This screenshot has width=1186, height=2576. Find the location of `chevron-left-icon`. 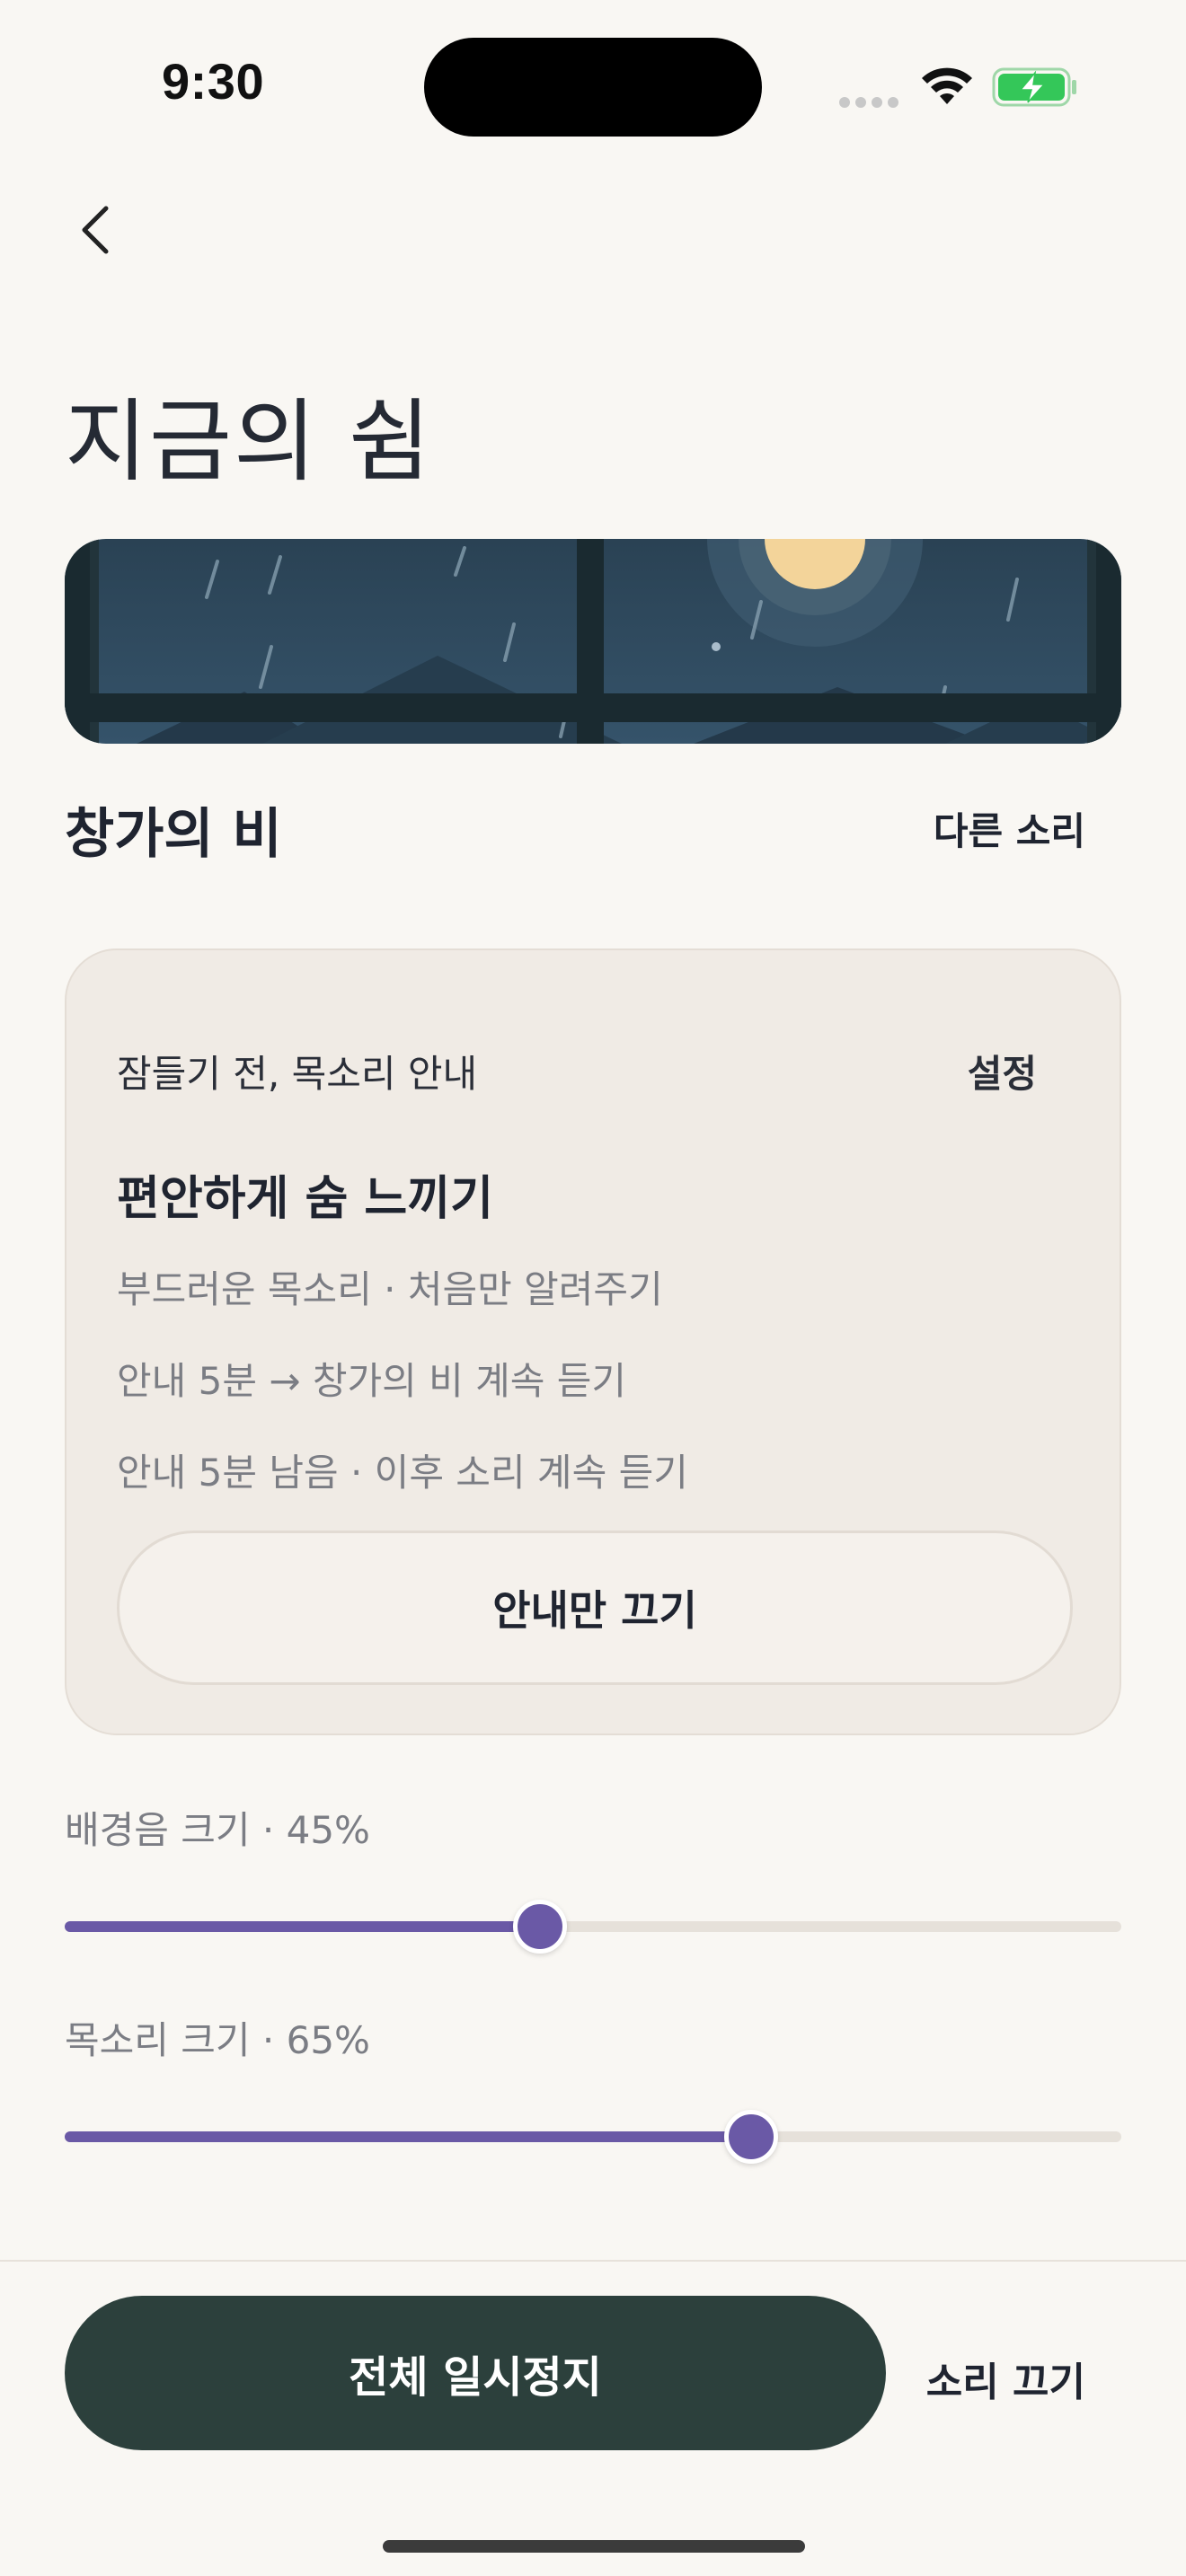

chevron-left-icon is located at coordinates (95, 230).